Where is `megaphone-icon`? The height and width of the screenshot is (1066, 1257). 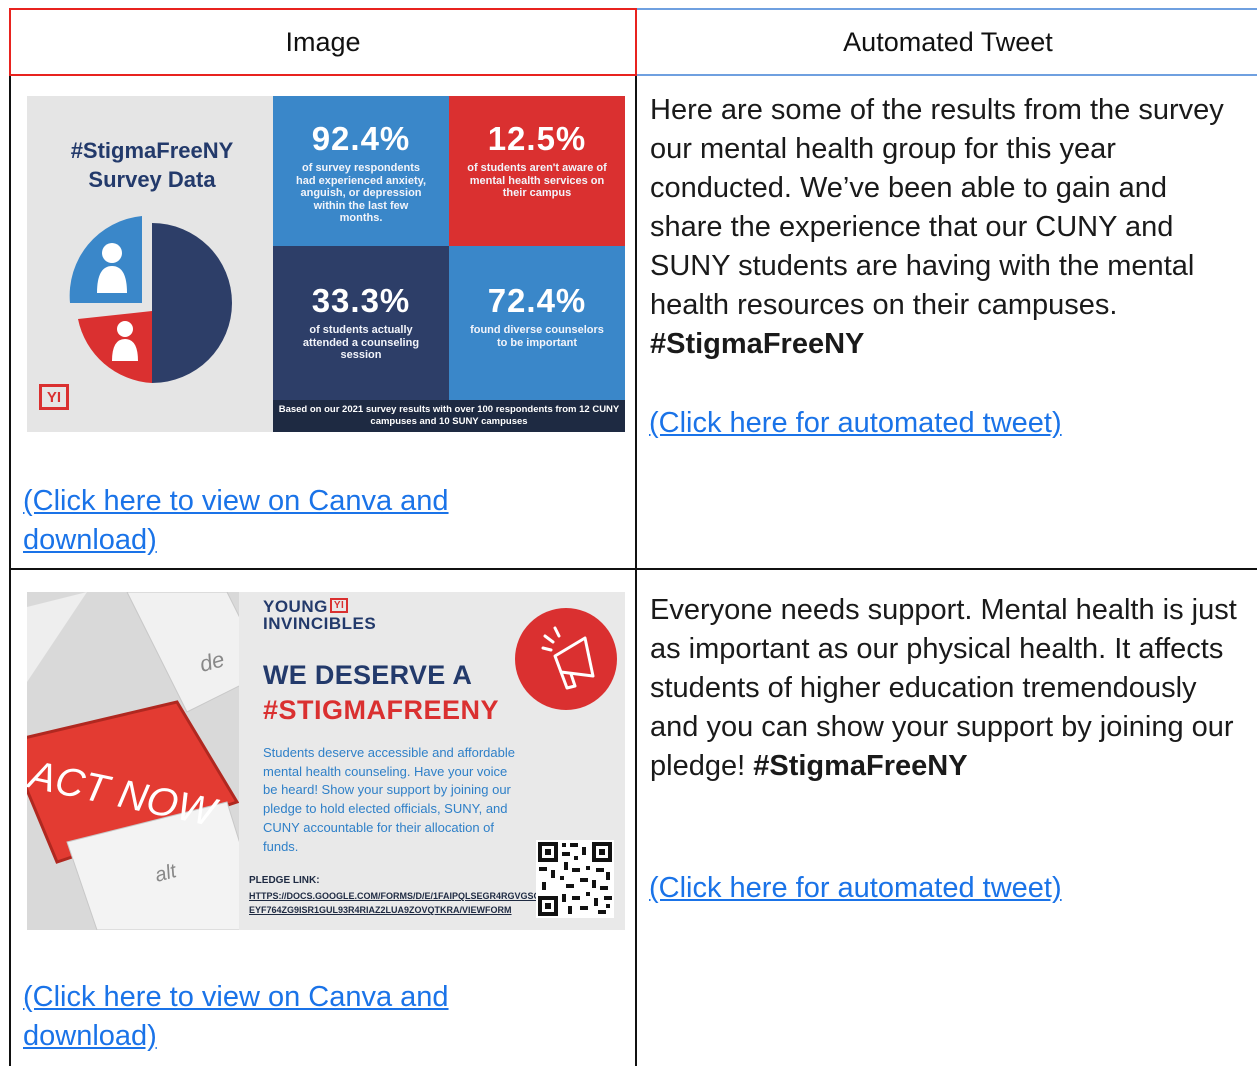 megaphone-icon is located at coordinates (566, 659).